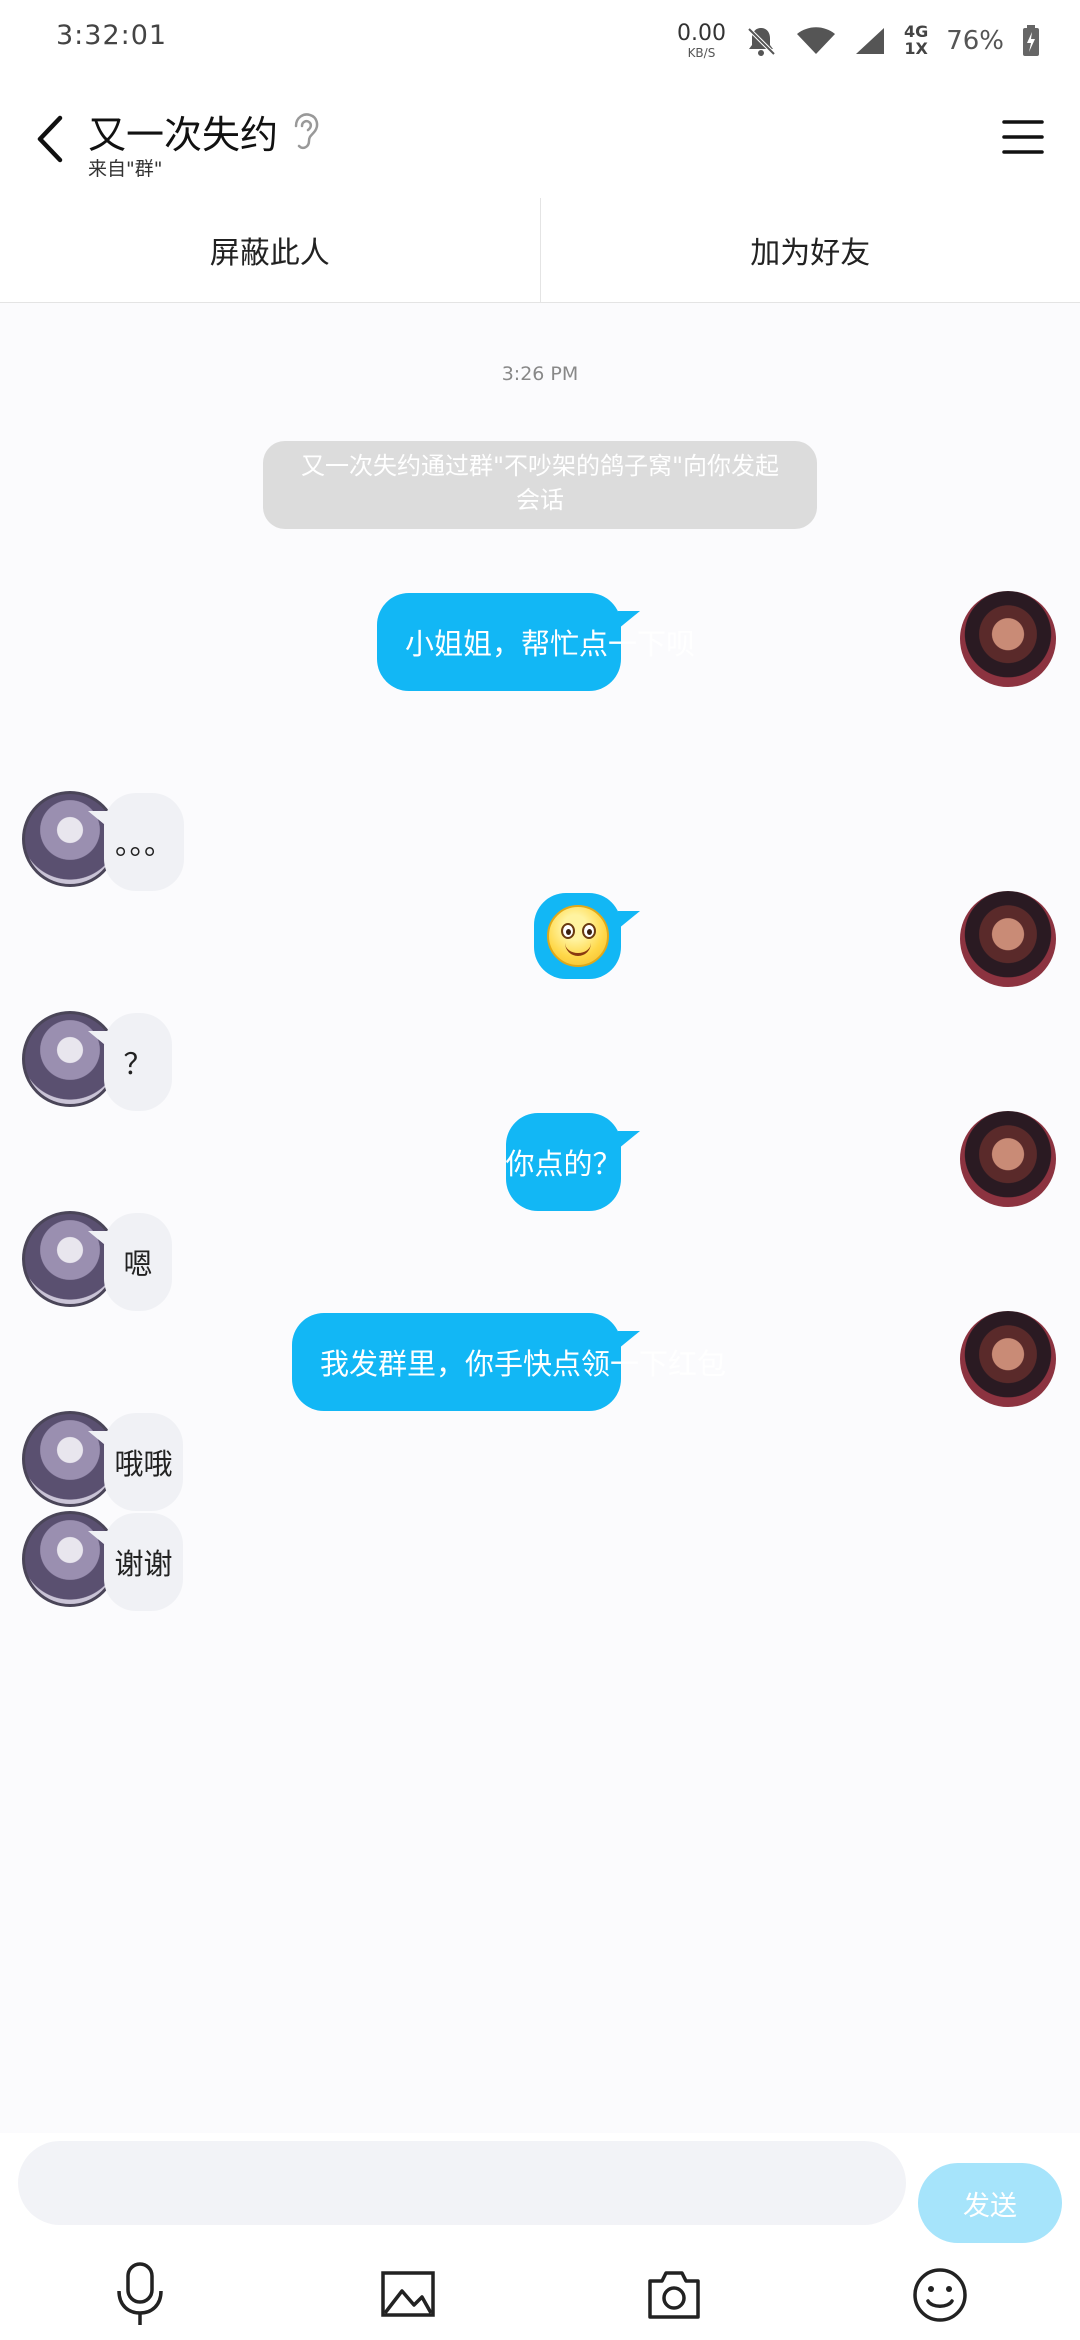 The image size is (1080, 2340). What do you see at coordinates (1023, 137) in the screenshot?
I see `menu-icon` at bounding box center [1023, 137].